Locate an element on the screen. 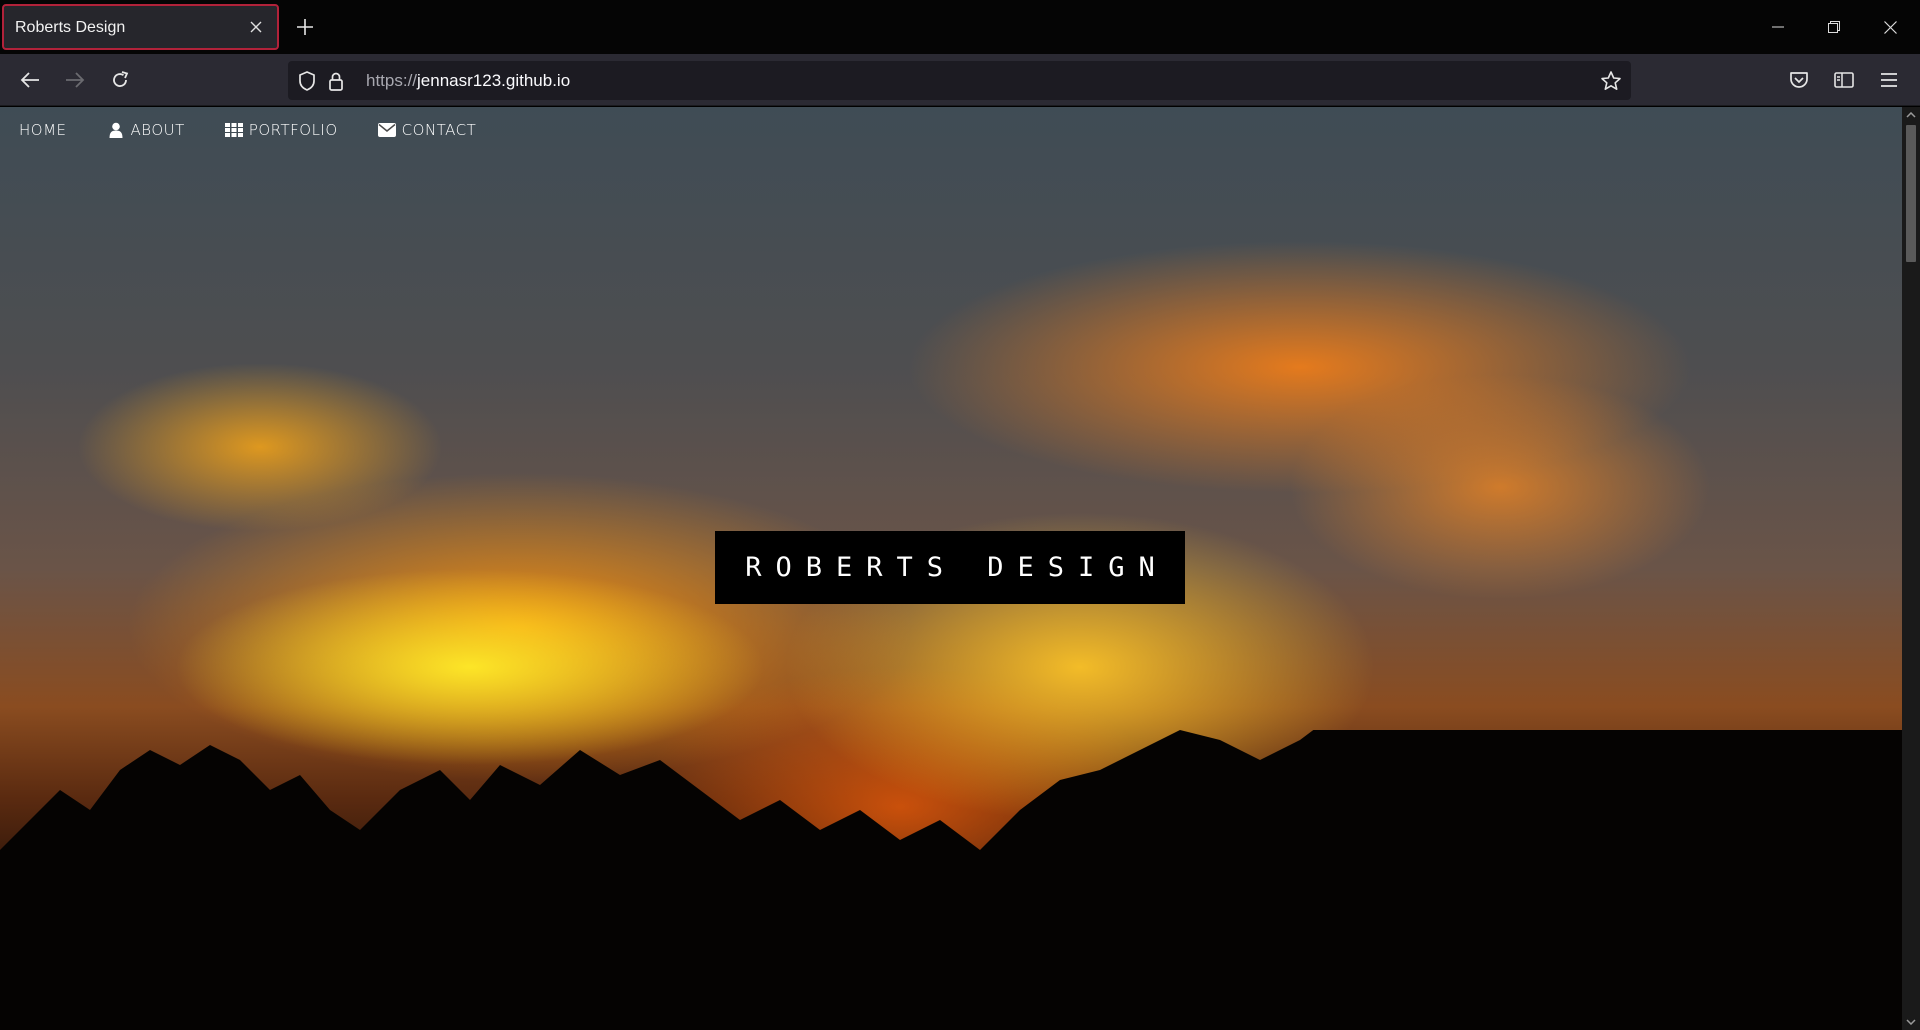 This screenshot has height=1030, width=1920. restore-icon is located at coordinates (1834, 27).